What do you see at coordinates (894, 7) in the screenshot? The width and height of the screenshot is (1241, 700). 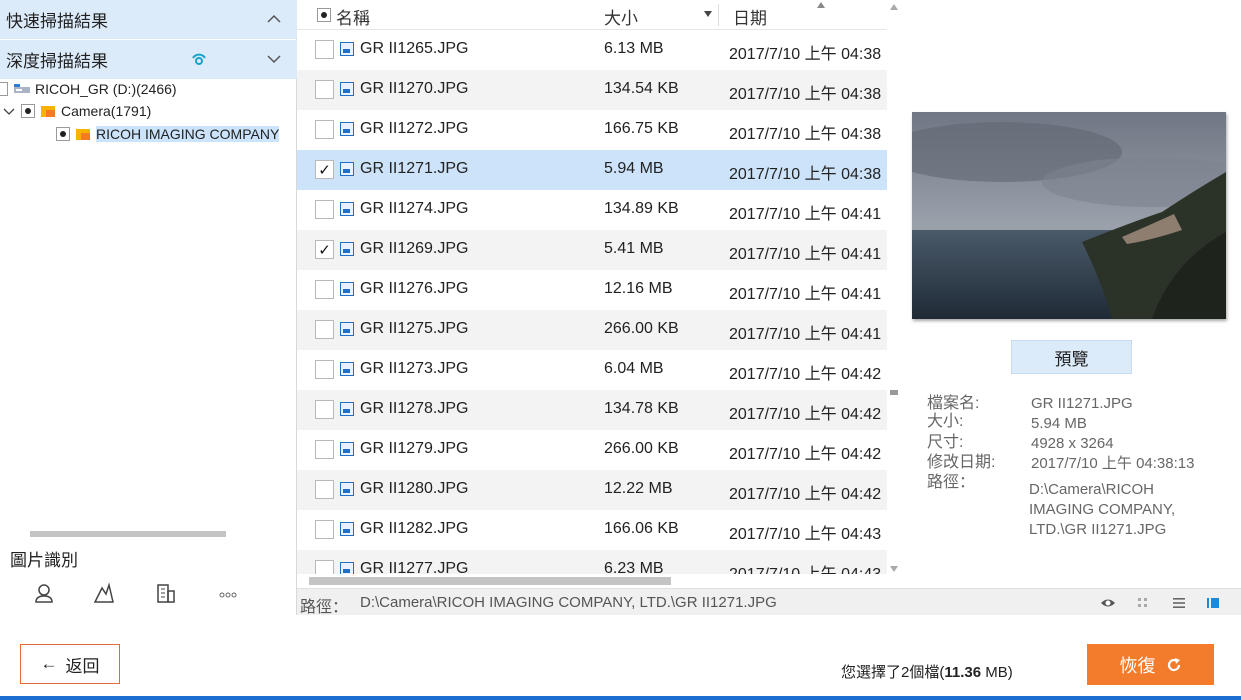 I see `scroll-up-icon` at bounding box center [894, 7].